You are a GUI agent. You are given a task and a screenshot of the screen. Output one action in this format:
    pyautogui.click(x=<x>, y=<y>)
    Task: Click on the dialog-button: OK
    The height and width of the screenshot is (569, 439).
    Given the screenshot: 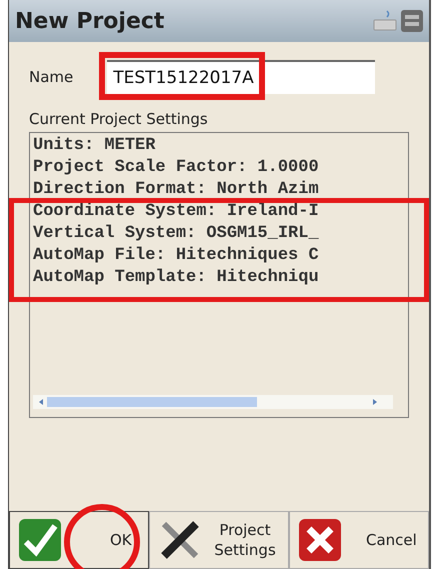 What is the action you would take?
    pyautogui.click(x=79, y=540)
    